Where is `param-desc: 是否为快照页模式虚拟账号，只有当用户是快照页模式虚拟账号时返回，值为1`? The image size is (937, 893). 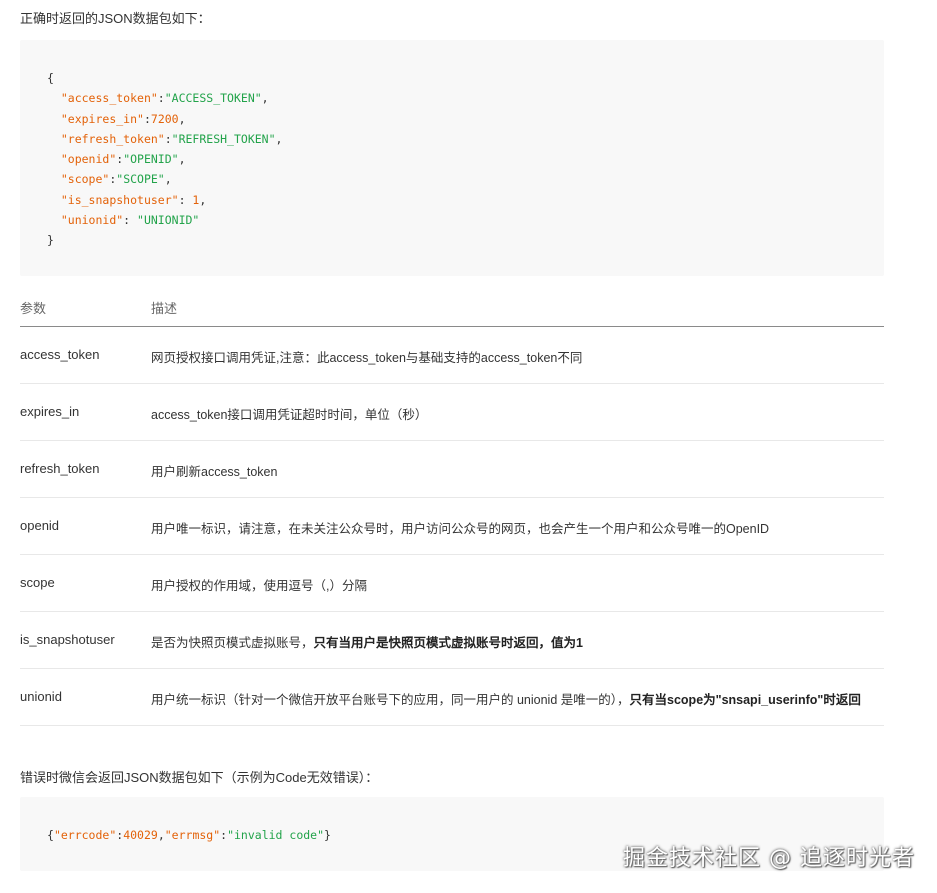
param-desc: 是否为快照页模式虚拟账号，只有当用户是快照页模式虚拟账号时返回，值为1 is located at coordinates (367, 641).